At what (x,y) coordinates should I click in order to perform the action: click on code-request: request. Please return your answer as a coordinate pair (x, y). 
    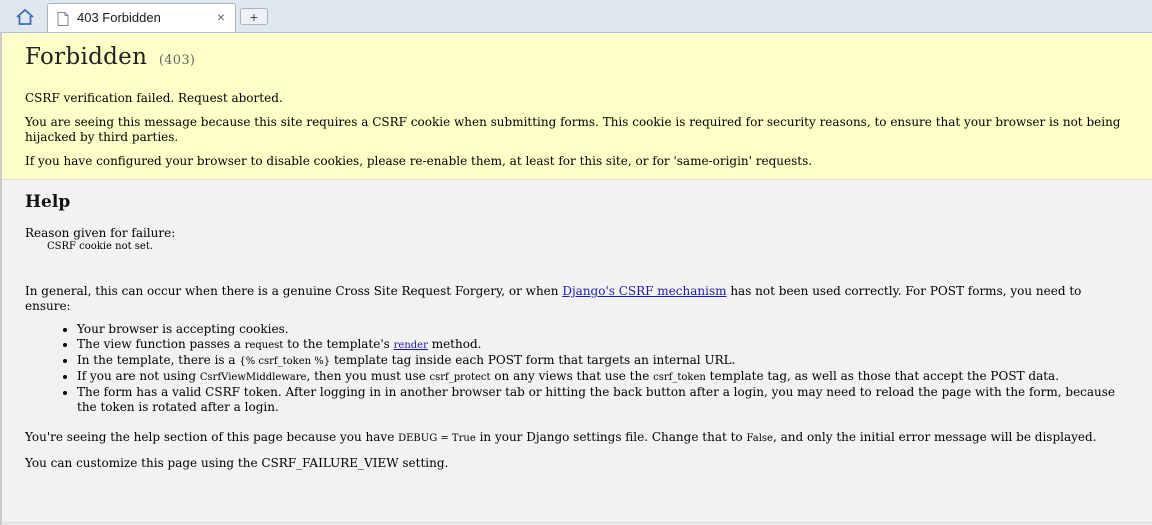
    Looking at the image, I should click on (264, 345).